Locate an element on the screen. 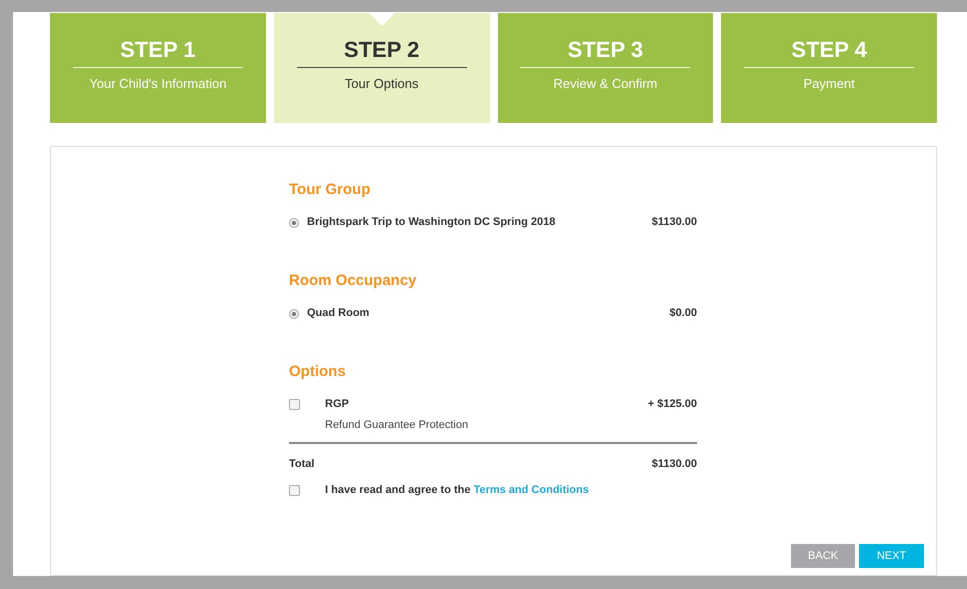 This screenshot has height=589, width=967. step-label: Review & Confirm is located at coordinates (605, 83).